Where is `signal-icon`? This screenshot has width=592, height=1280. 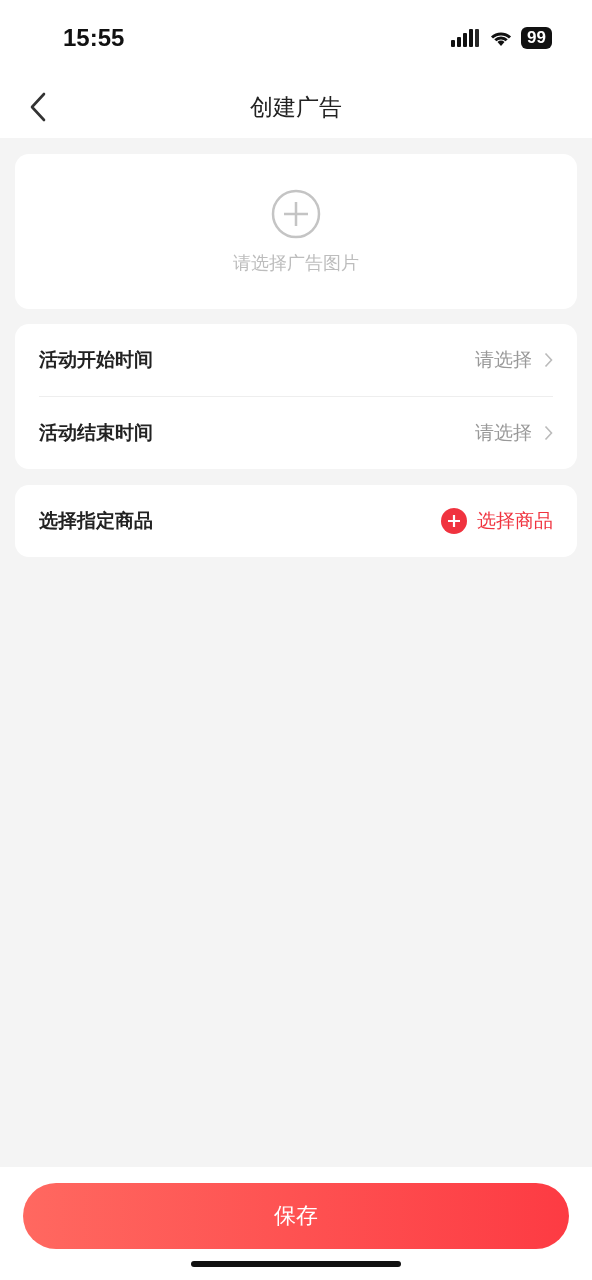
signal-icon is located at coordinates (466, 38).